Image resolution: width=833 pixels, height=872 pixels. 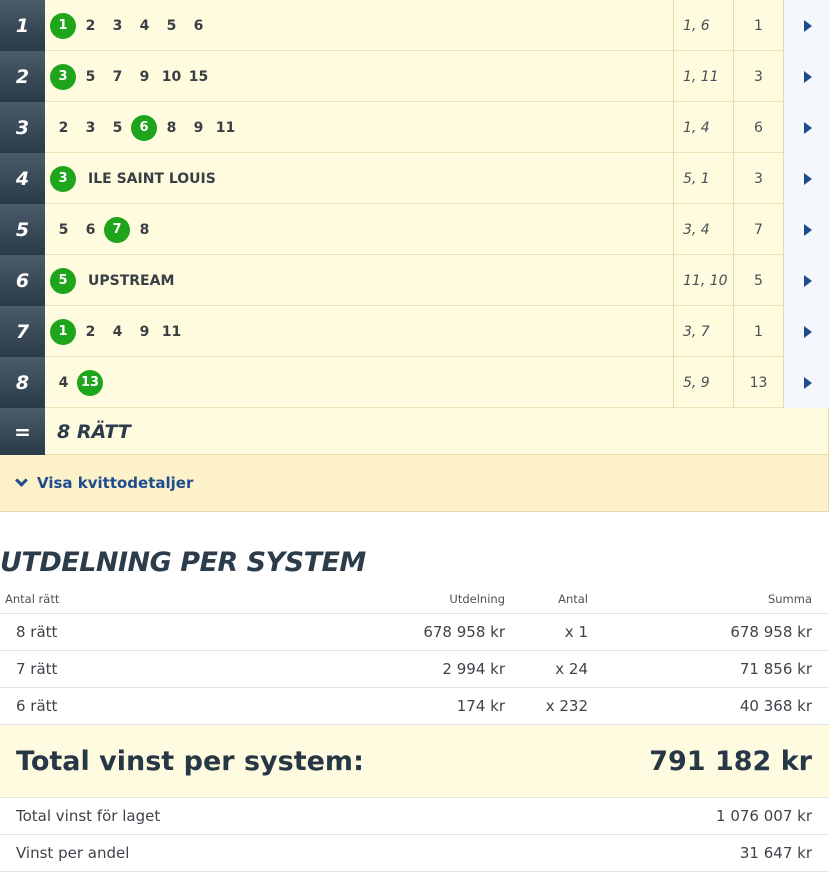 I want to click on winning-horse-badge: 1, so click(x=63, y=331).